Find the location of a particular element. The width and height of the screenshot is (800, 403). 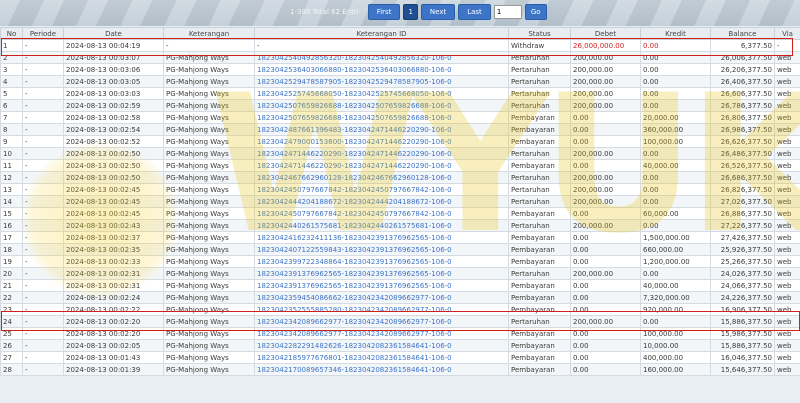

cell-balance: 27,426,377.50 is located at coordinates (742, 237).